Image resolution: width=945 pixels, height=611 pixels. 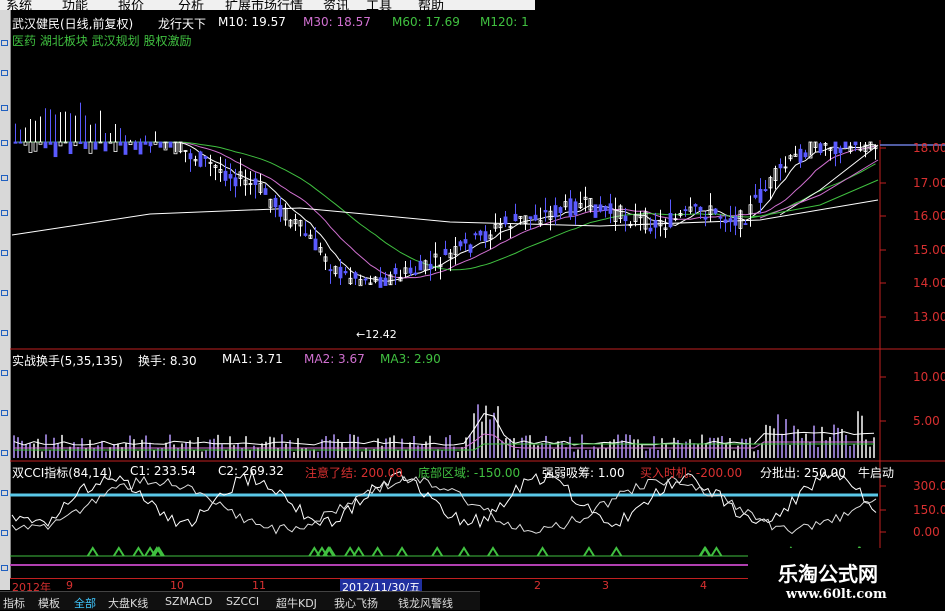 I want to click on date-label: 4, so click(x=703, y=585).